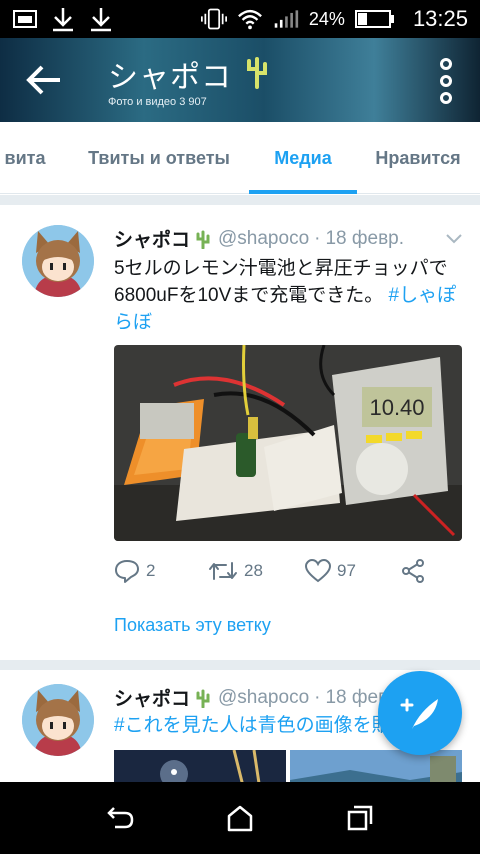 The height and width of the screenshot is (854, 480). Describe the element at coordinates (151, 570) in the screenshot. I see `reply-count: 2` at that location.